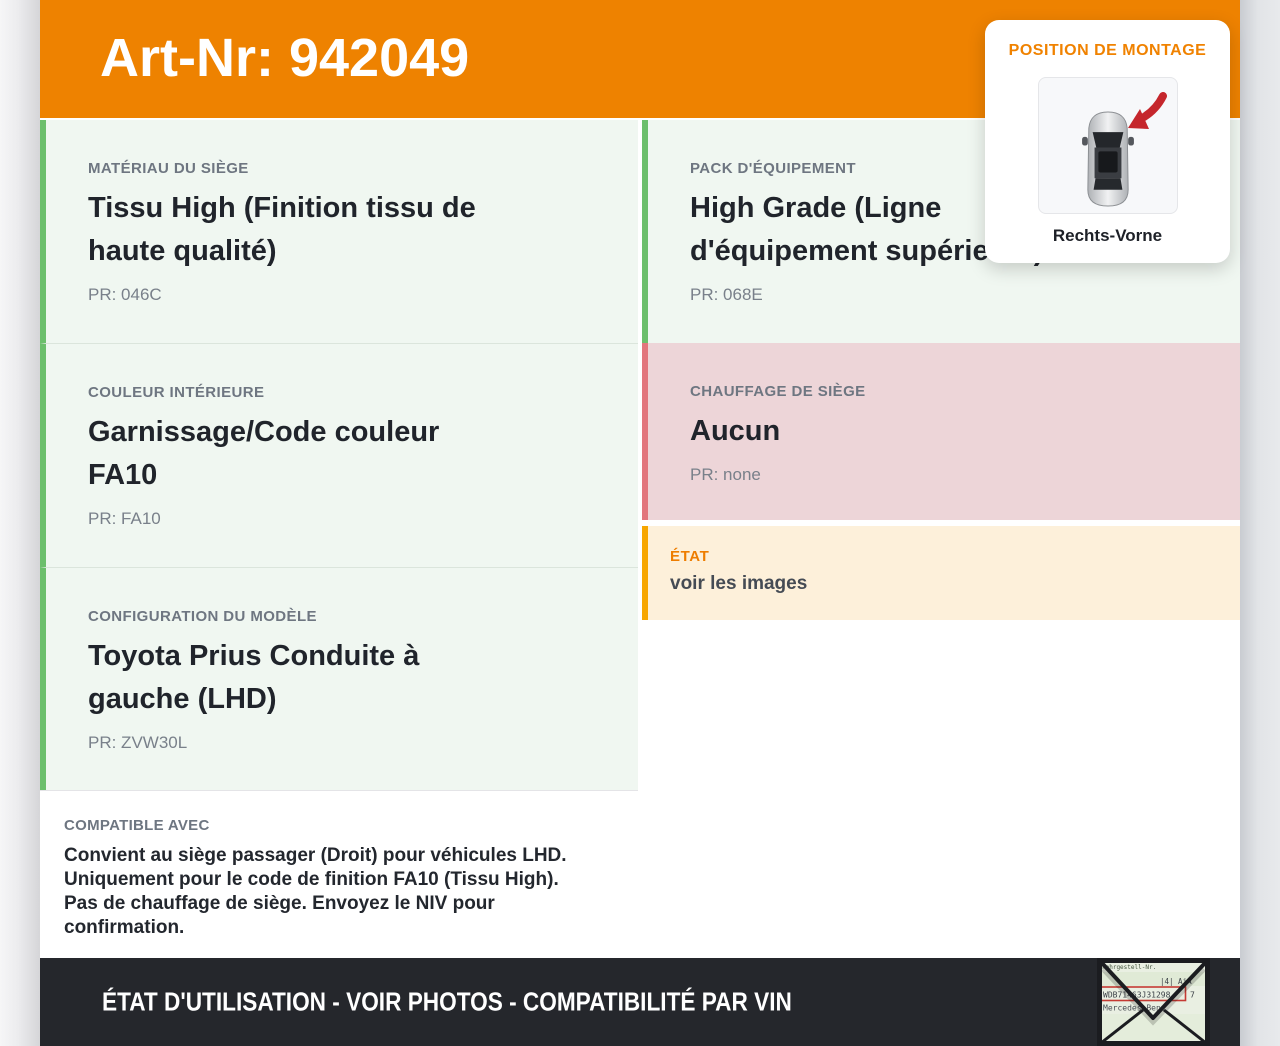  I want to click on condition-value: voir les images, so click(739, 583).